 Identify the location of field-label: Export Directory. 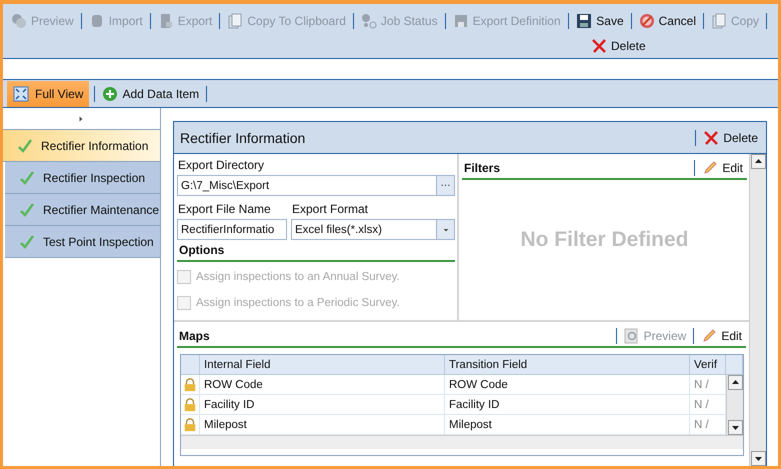
(221, 165).